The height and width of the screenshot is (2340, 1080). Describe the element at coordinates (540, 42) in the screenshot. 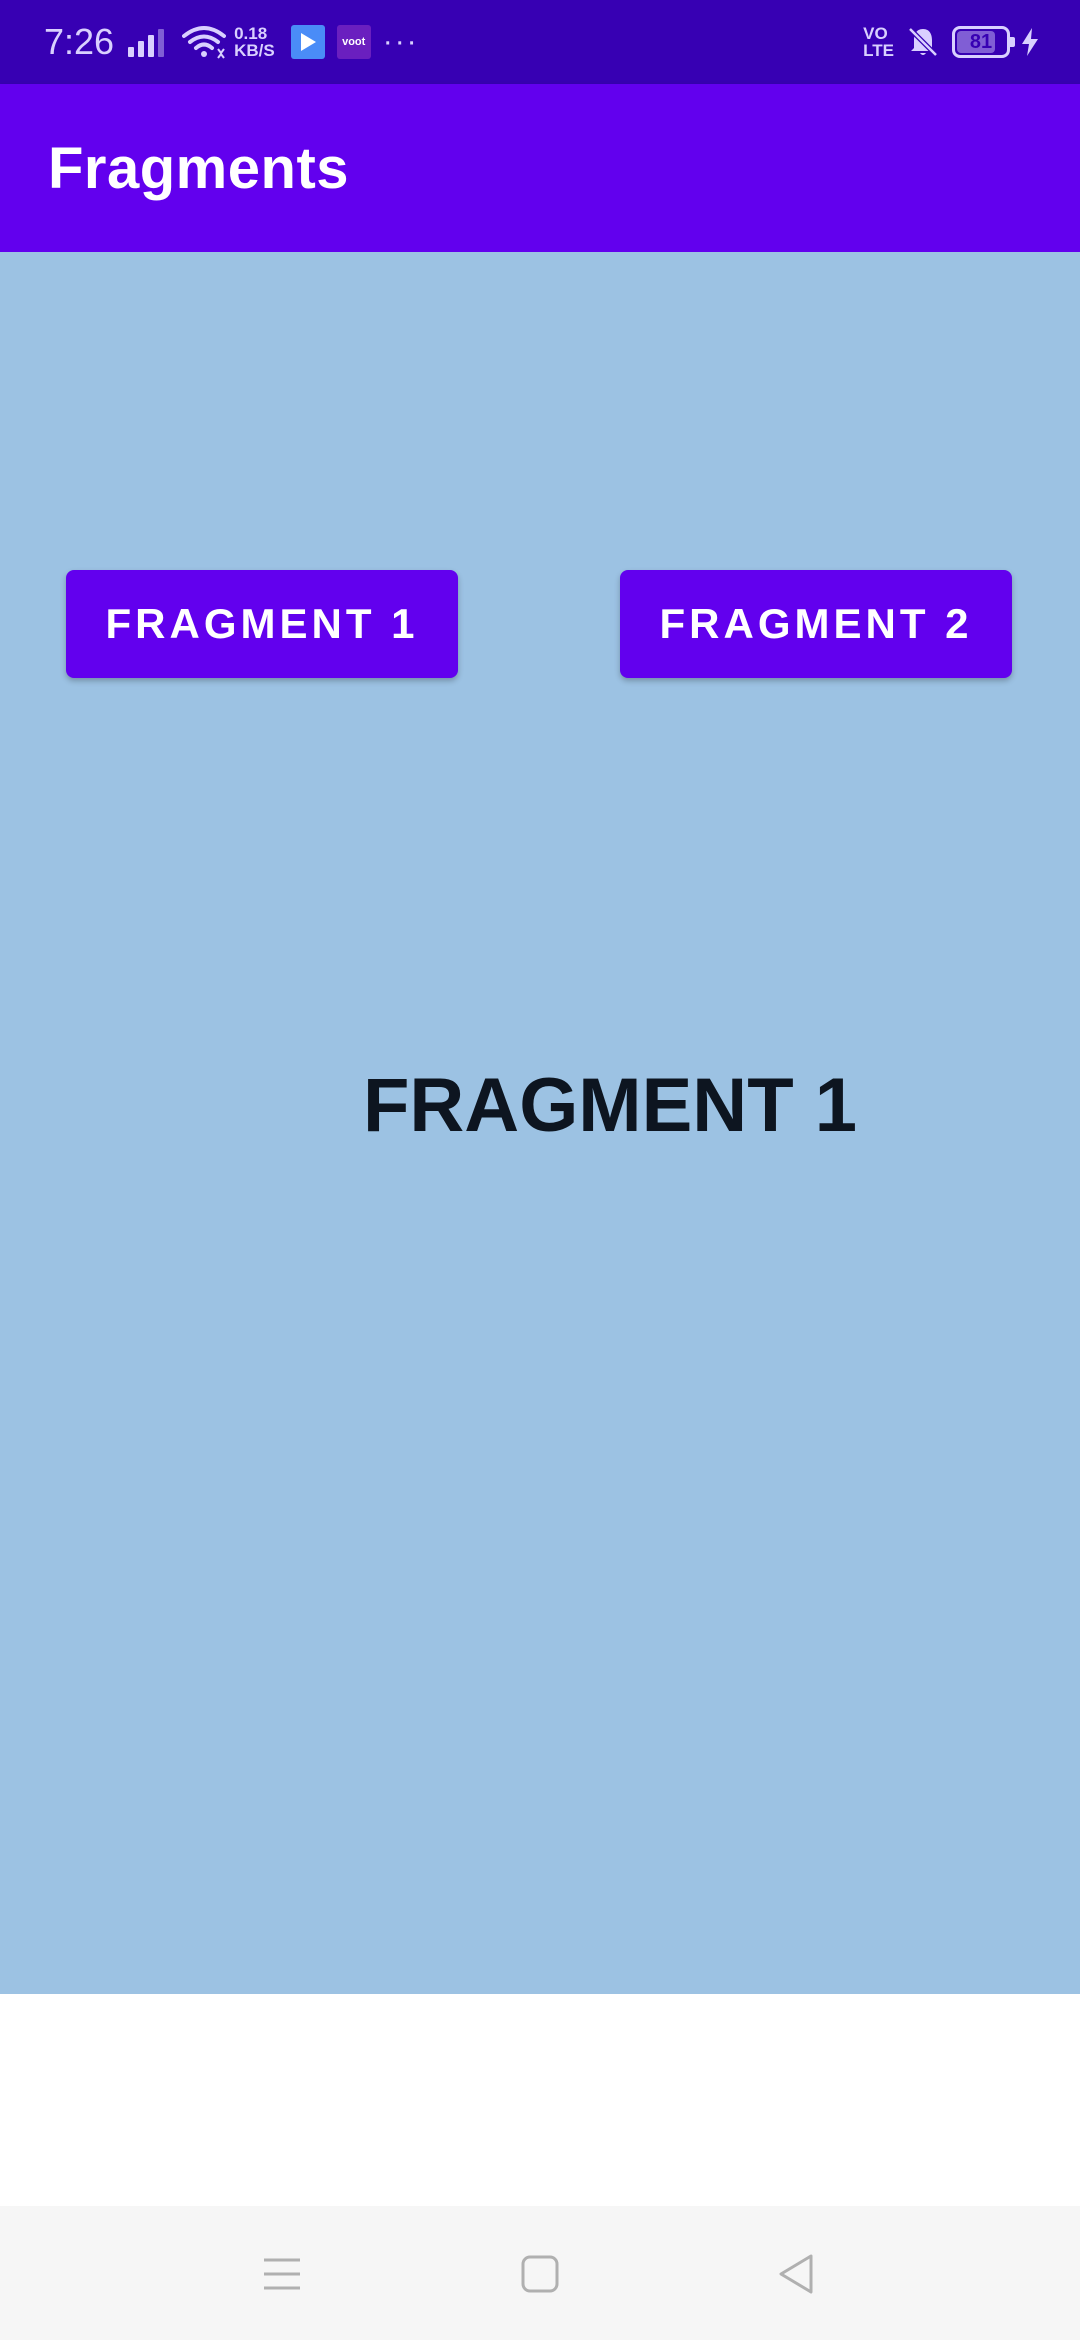

I see `status-bar: 7:26 0.18 KB/S voot ··· VO LTE 81` at that location.